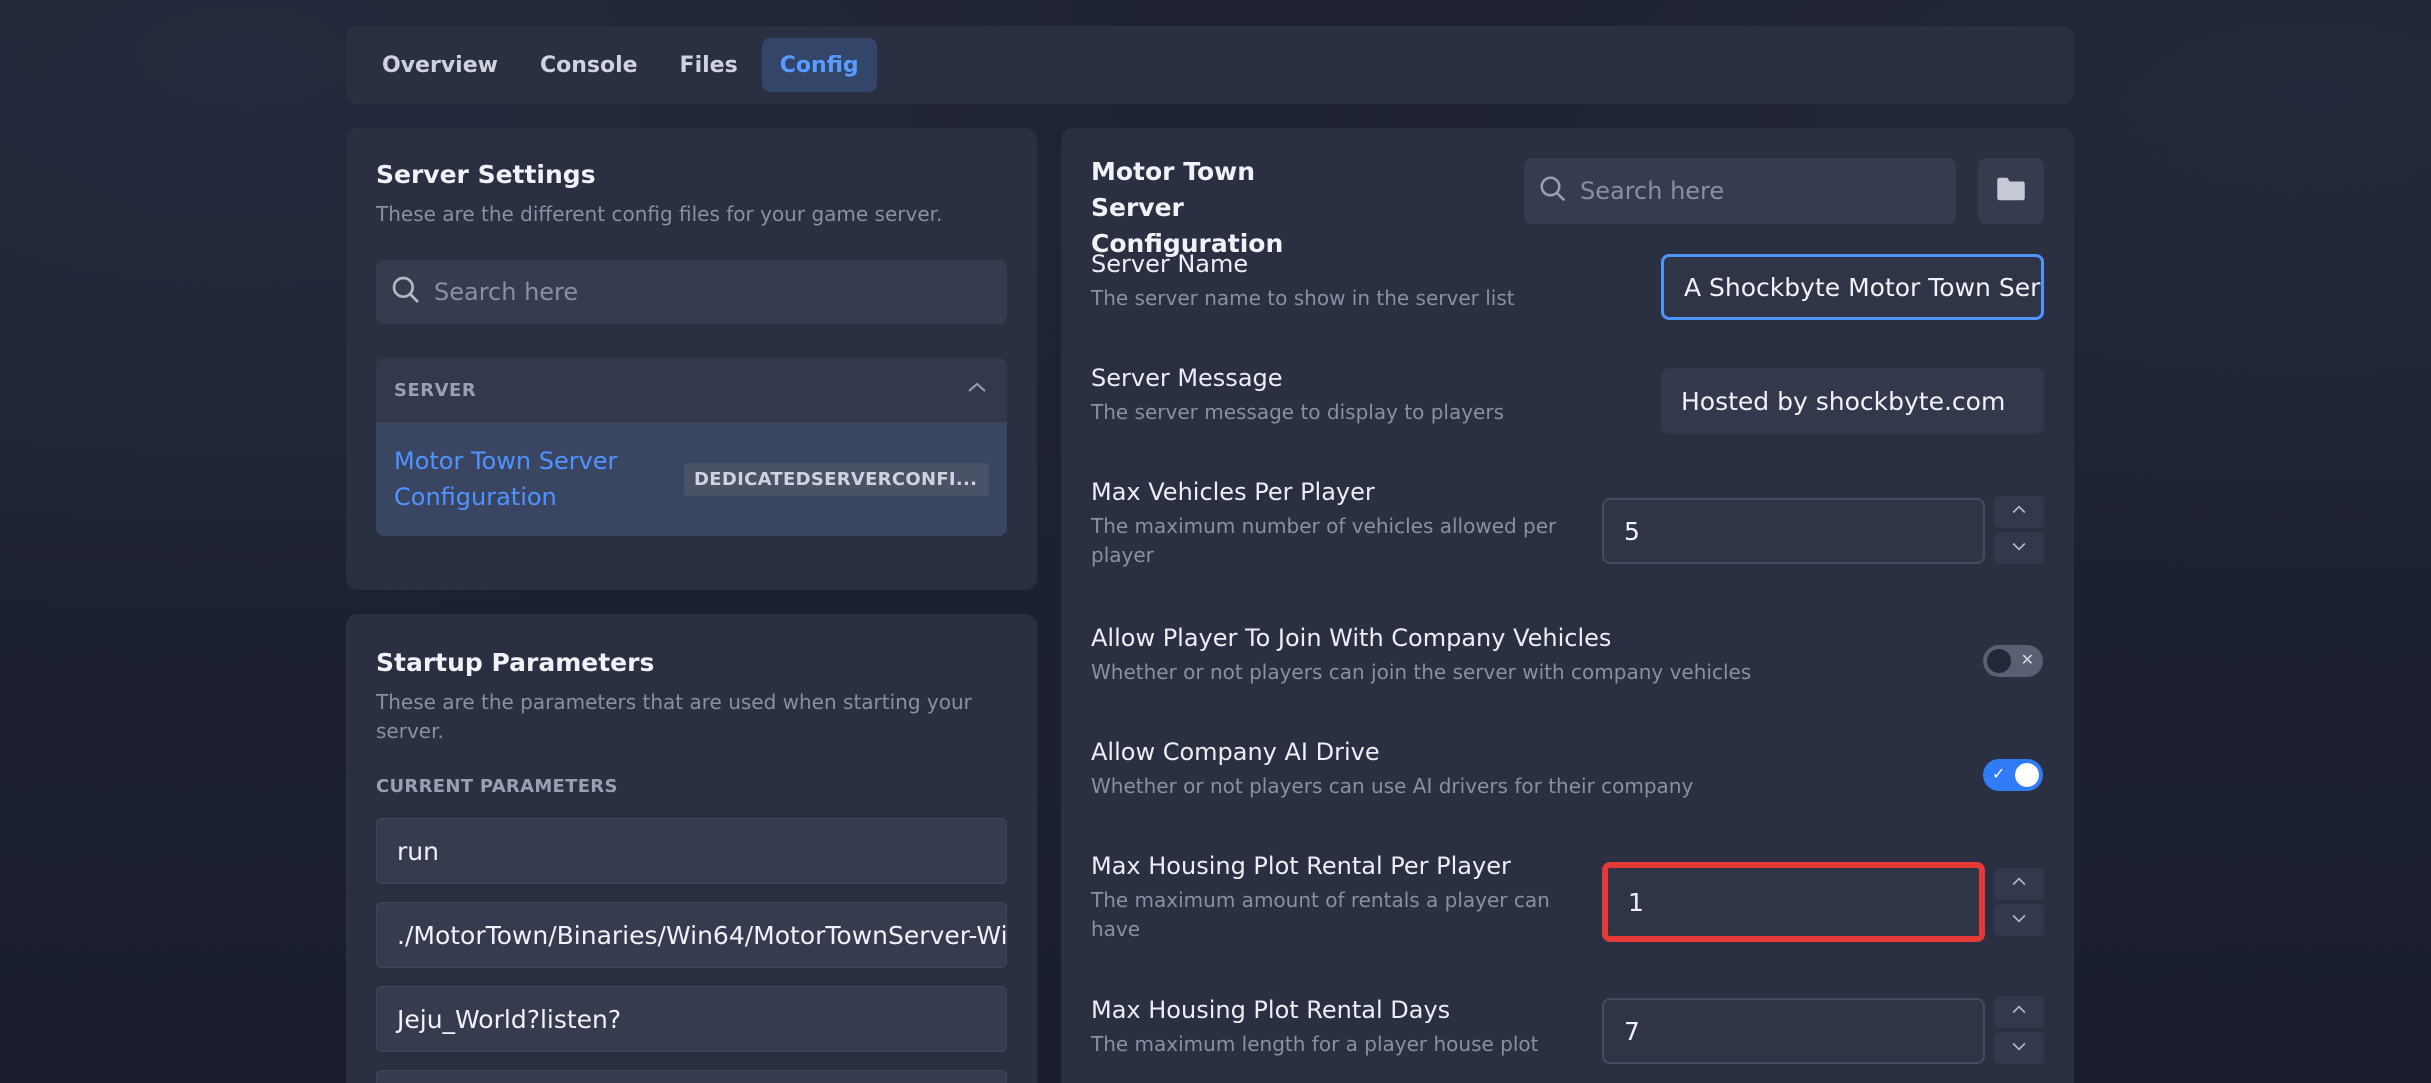 Image resolution: width=2431 pixels, height=1083 pixels. I want to click on check-icon: ✓, so click(1999, 773).